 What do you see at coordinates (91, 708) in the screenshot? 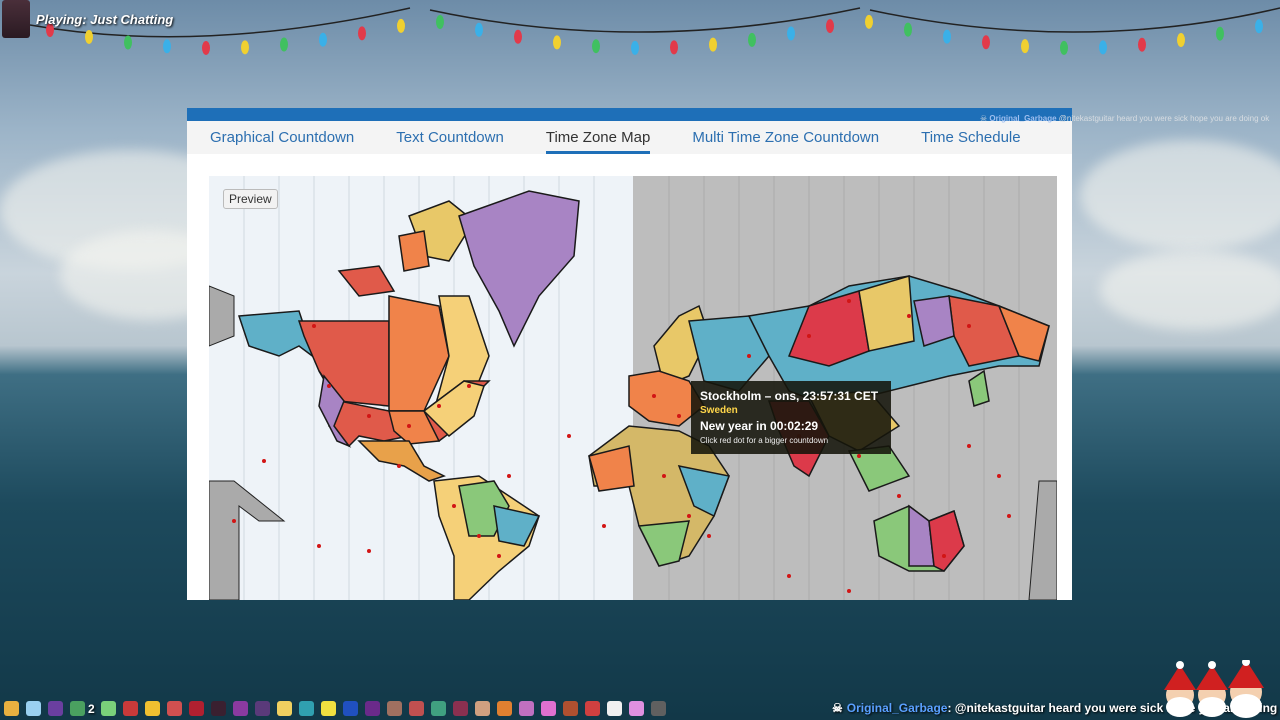
I see `emote-count: 2` at bounding box center [91, 708].